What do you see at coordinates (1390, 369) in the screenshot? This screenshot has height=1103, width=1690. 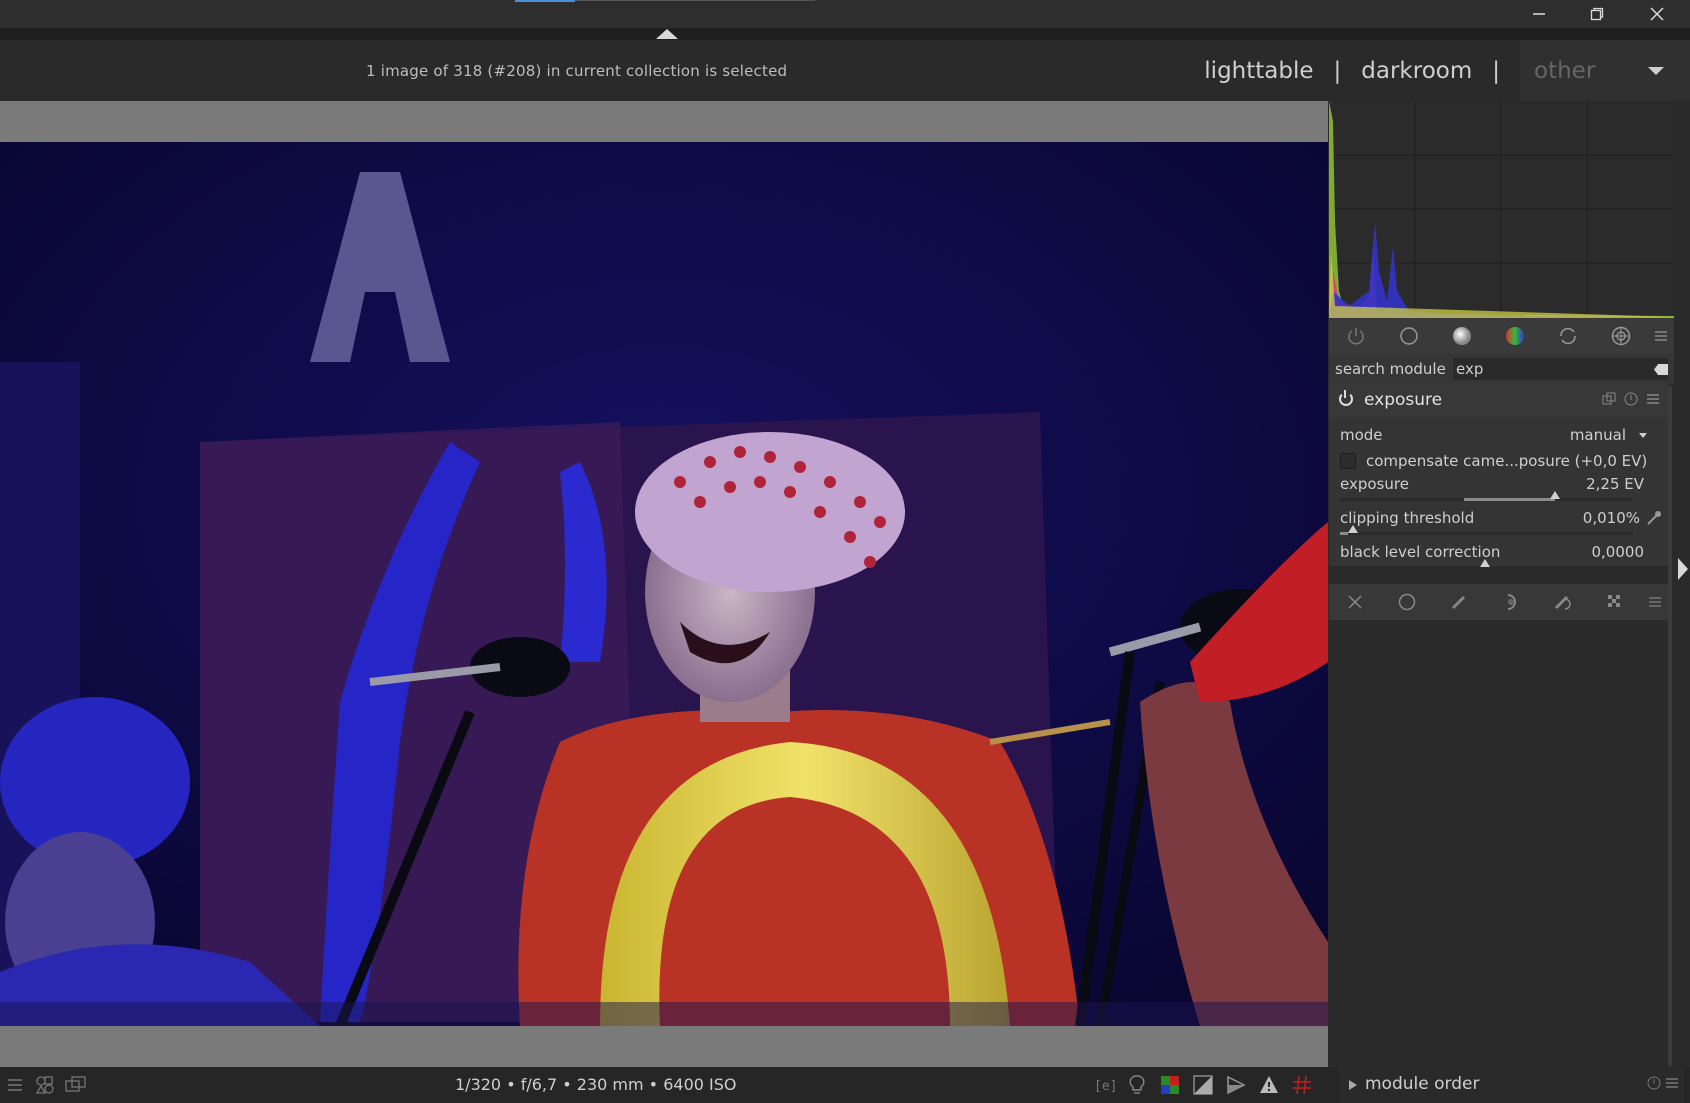 I see `search-module-label: search module` at bounding box center [1390, 369].